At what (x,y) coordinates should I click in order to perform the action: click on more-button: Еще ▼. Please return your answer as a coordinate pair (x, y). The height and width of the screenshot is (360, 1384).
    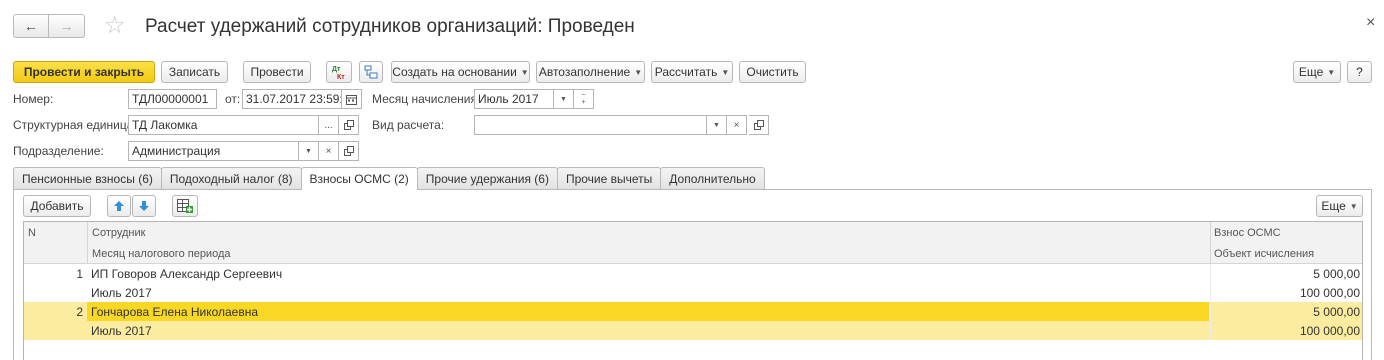
    Looking at the image, I should click on (1317, 72).